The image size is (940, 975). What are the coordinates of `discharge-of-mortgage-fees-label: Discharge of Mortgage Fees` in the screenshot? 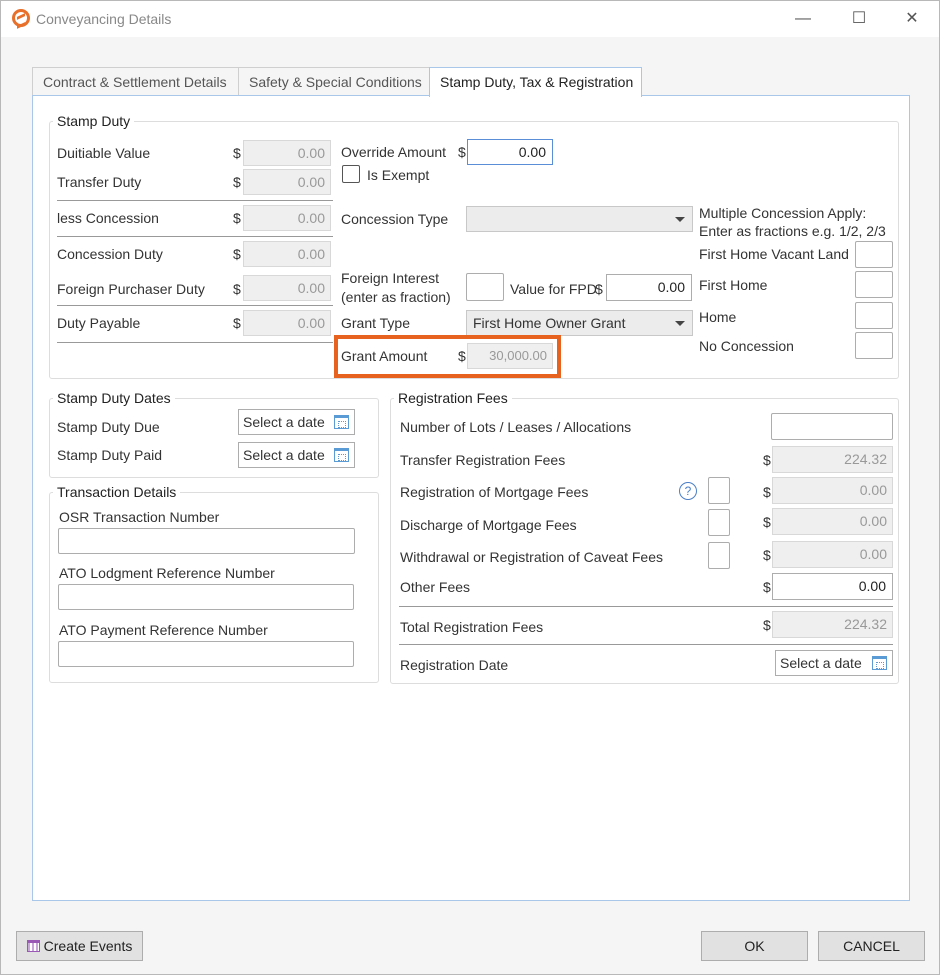 It's located at (488, 525).